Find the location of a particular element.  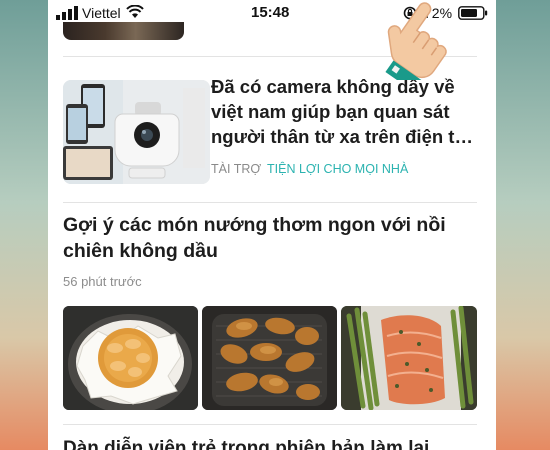

clock: 15:48 is located at coordinates (270, 12).